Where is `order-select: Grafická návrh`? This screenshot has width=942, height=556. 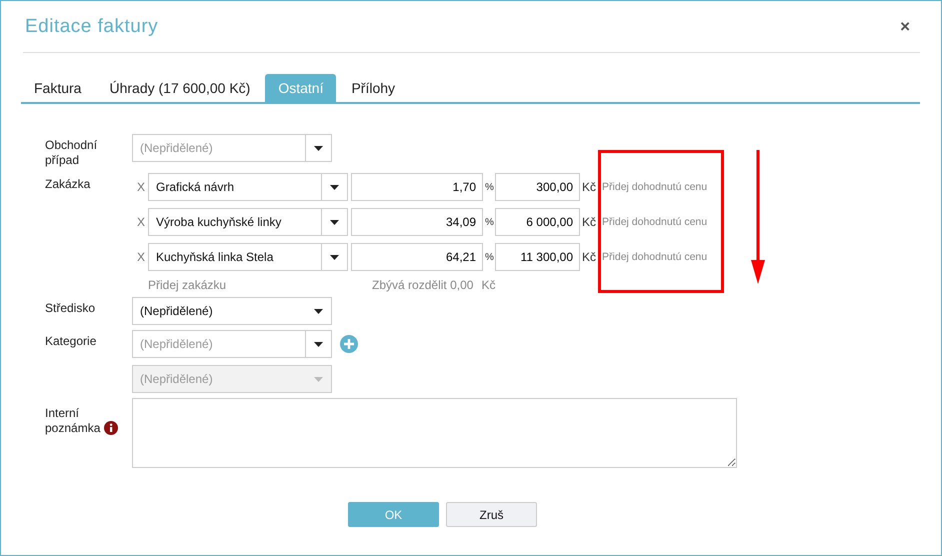
order-select: Grafická návrh is located at coordinates (248, 187).